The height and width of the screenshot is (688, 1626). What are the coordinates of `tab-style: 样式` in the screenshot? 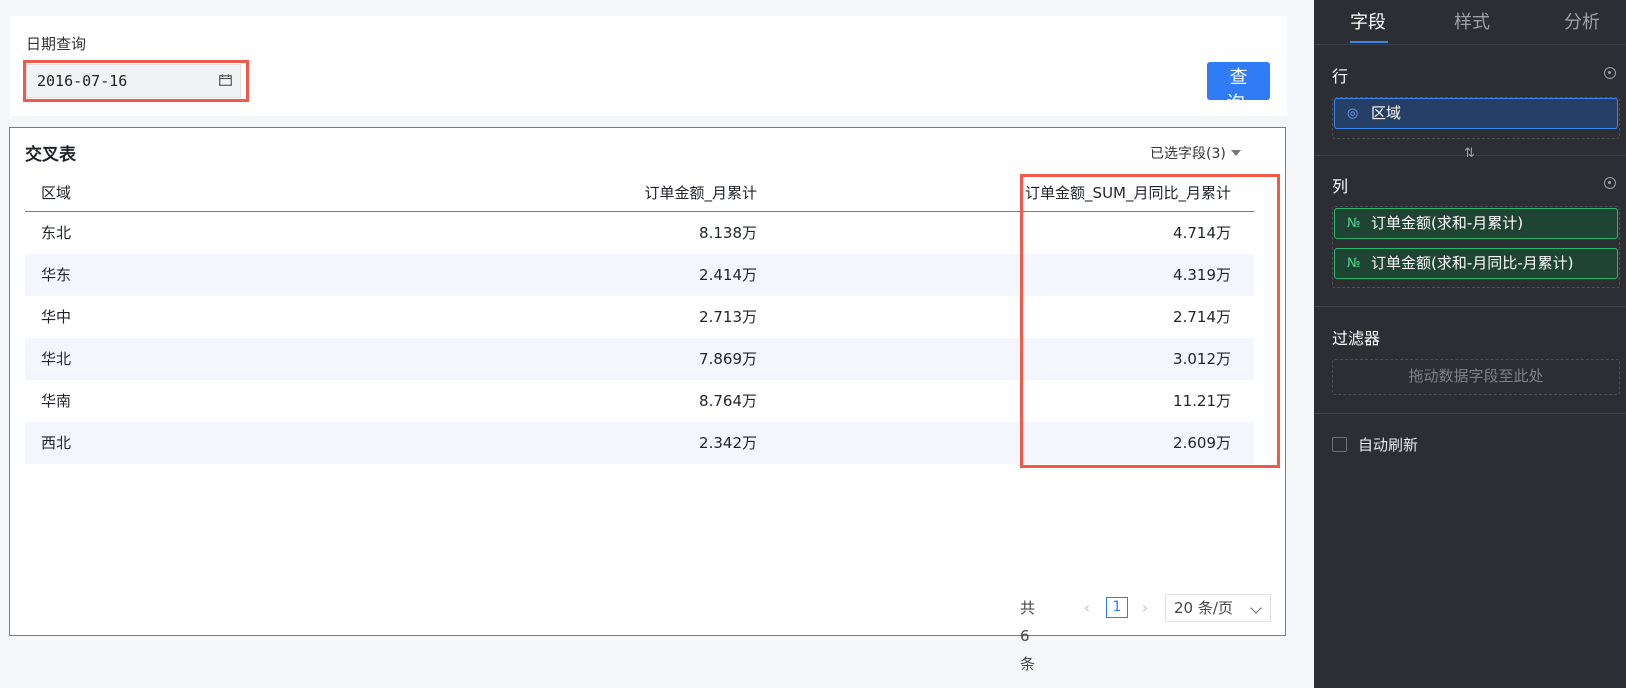 It's located at (1472, 21).